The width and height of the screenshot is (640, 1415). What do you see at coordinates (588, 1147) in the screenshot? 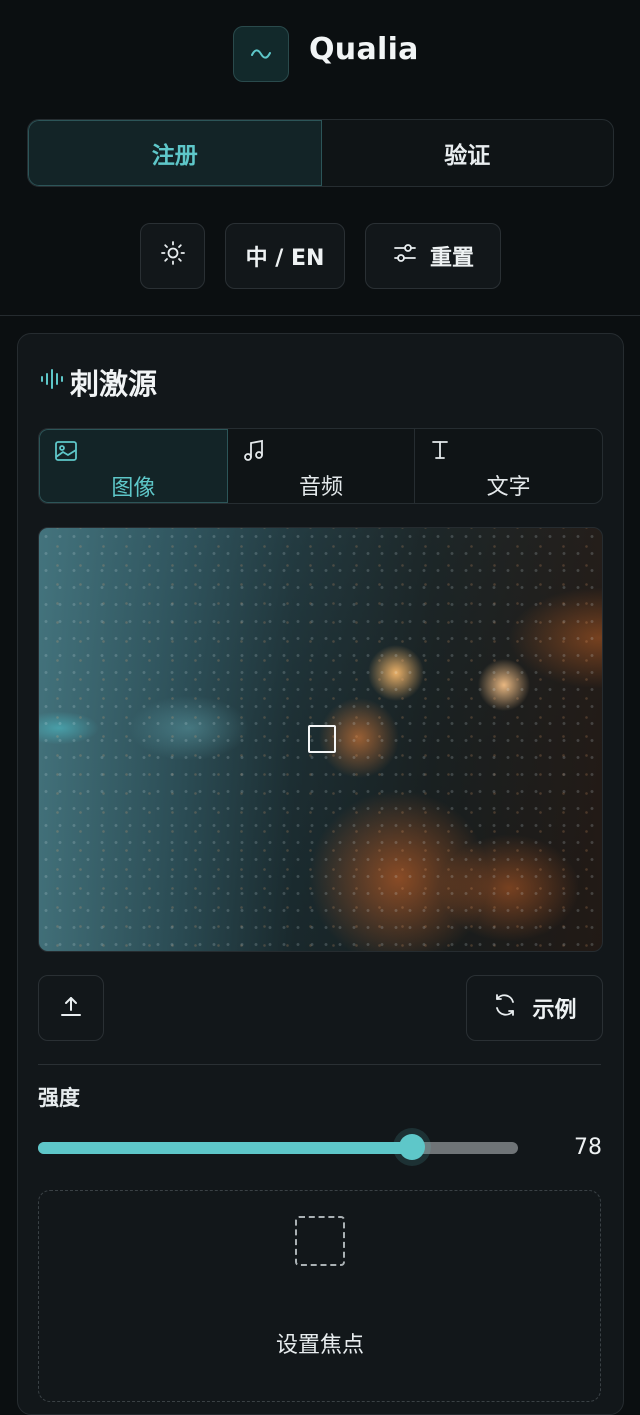
I see `intensity-value: 78` at bounding box center [588, 1147].